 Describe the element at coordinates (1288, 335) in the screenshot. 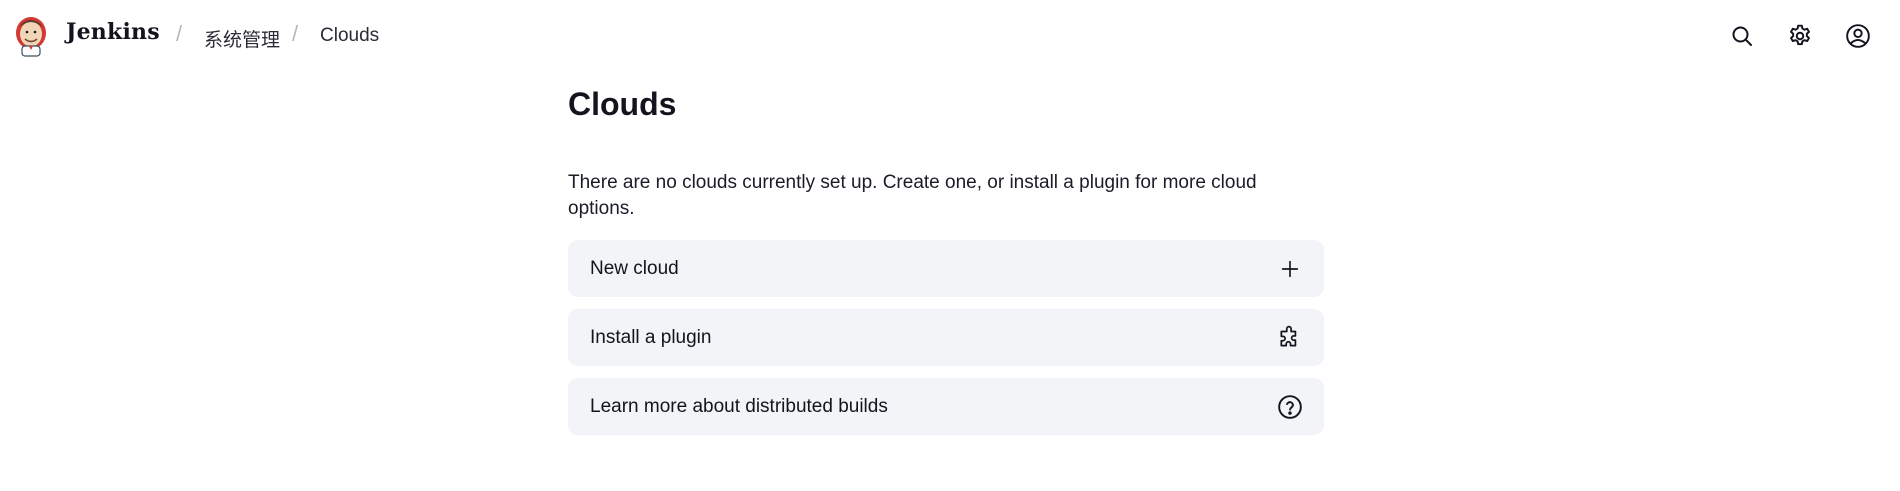

I see `puzzle-icon` at that location.